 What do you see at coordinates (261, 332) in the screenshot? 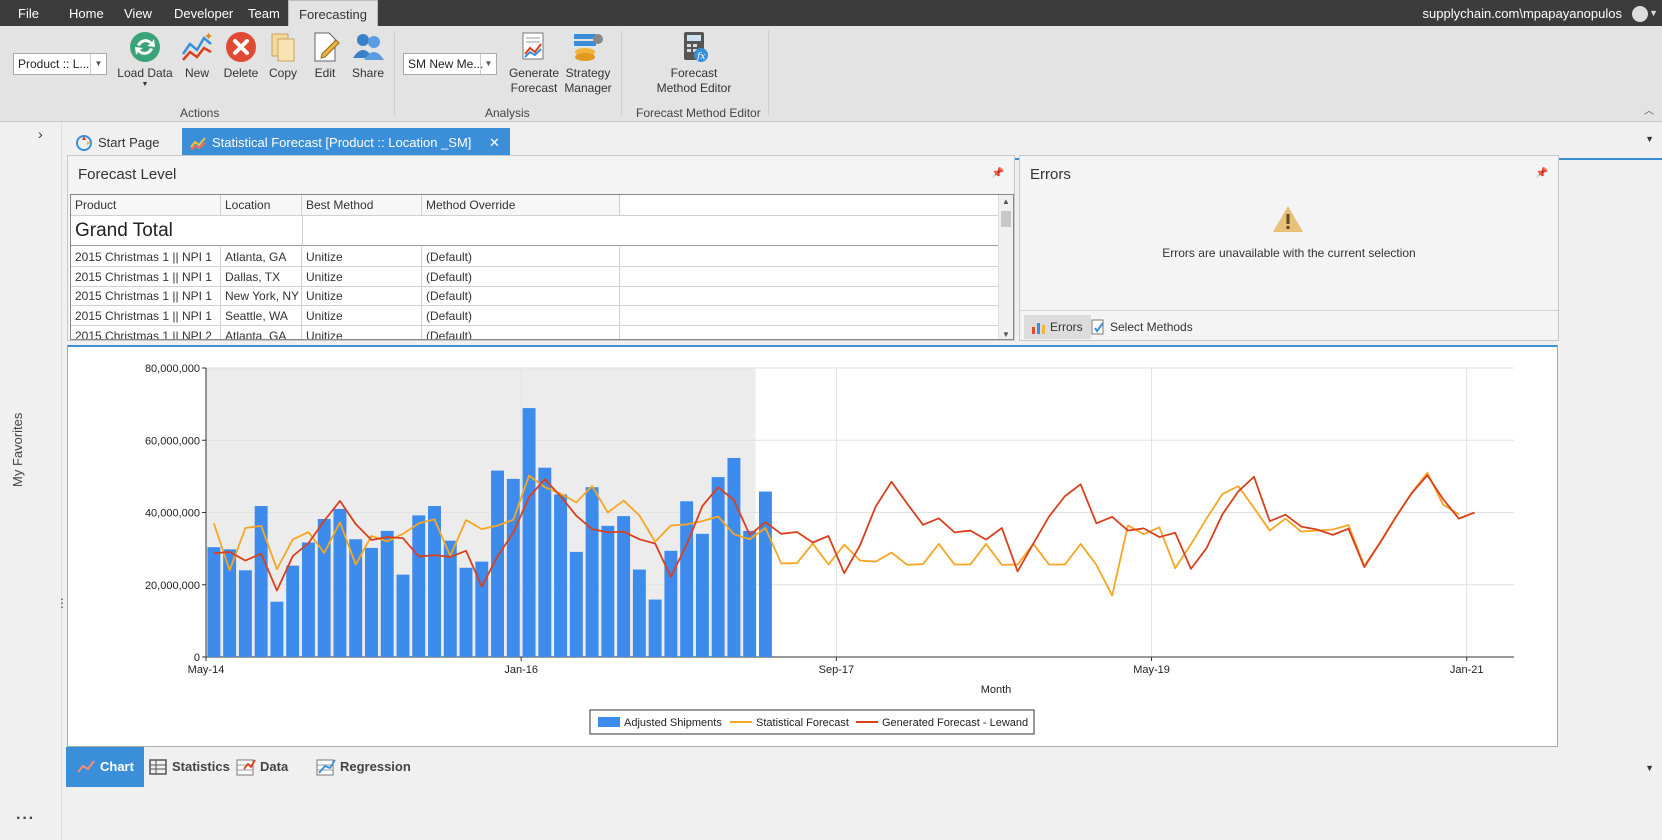
I see `cell-location: Atlanta, GA` at bounding box center [261, 332].